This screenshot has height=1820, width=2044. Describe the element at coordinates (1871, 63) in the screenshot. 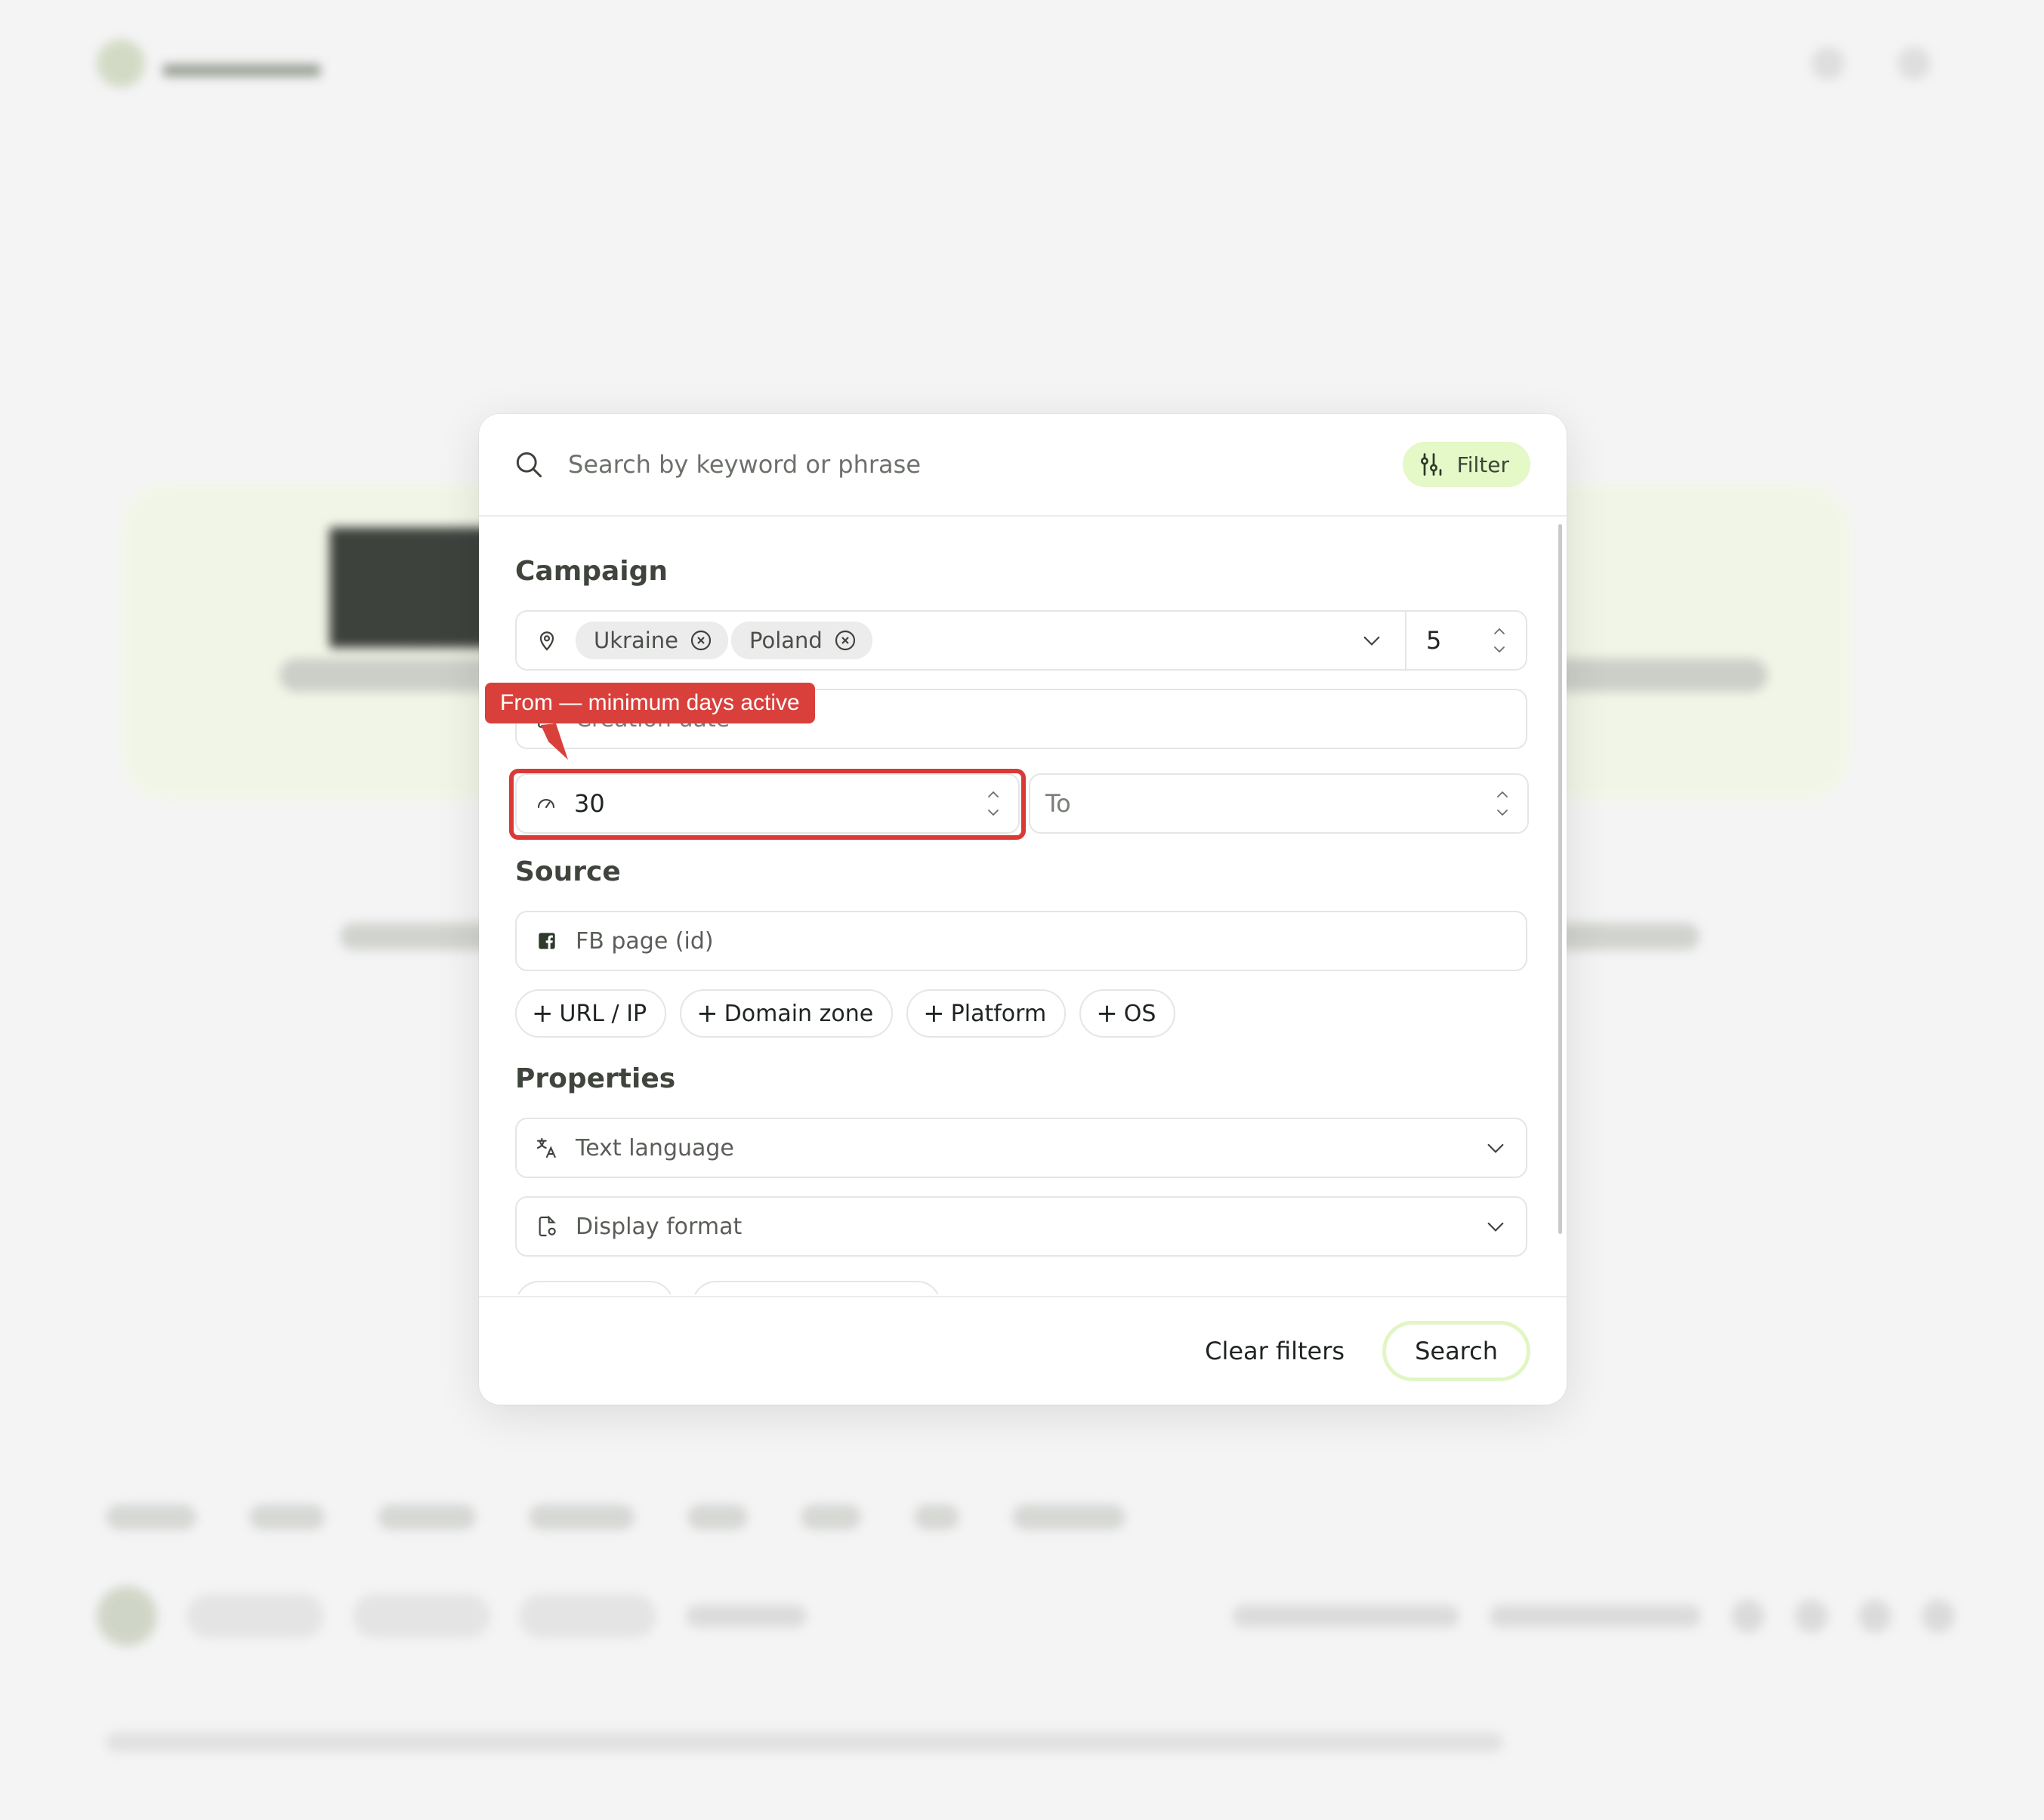

I see `background-top-icons` at that location.